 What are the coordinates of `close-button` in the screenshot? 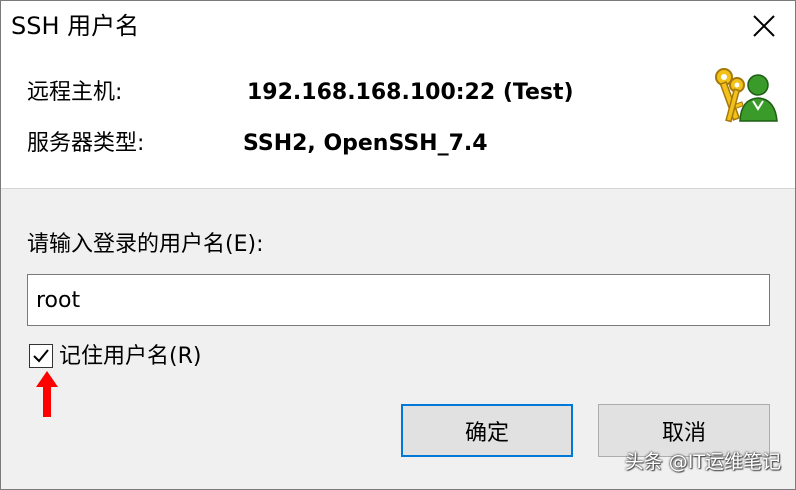 It's located at (765, 26).